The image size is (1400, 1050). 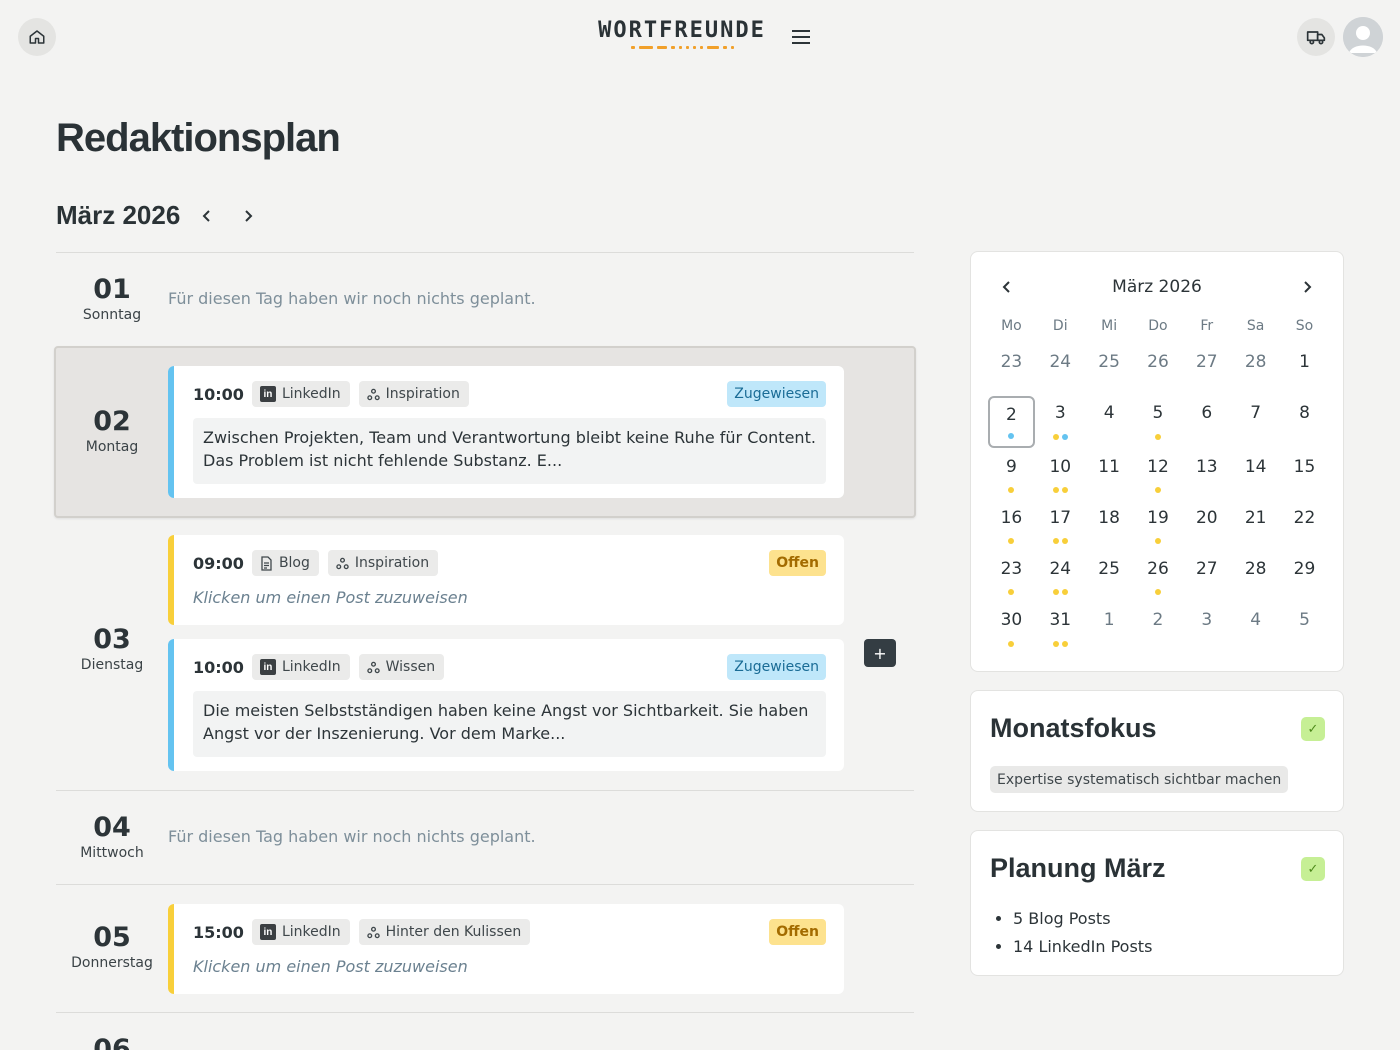 I want to click on calendar-day-number: 26, so click(x=1158, y=362).